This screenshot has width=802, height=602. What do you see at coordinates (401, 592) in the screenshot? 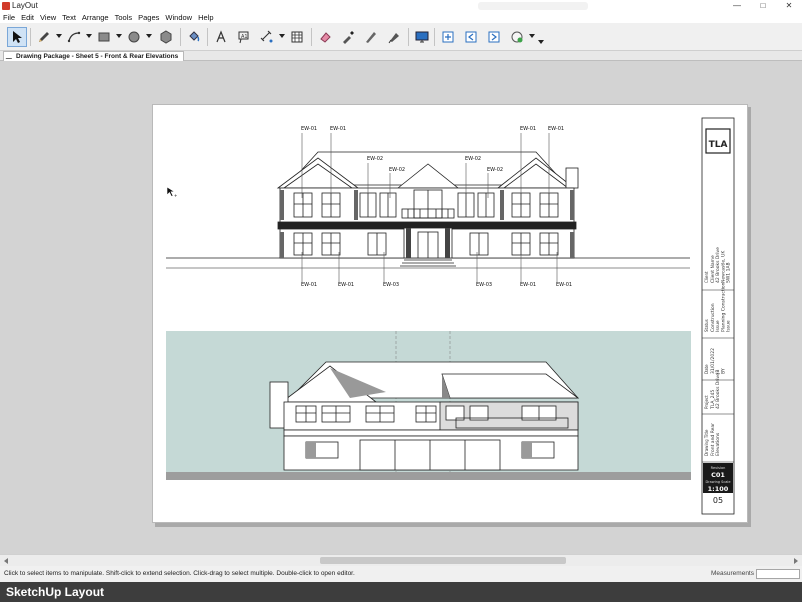
I see `bottom-caption: SketchUp Layout` at bounding box center [401, 592].